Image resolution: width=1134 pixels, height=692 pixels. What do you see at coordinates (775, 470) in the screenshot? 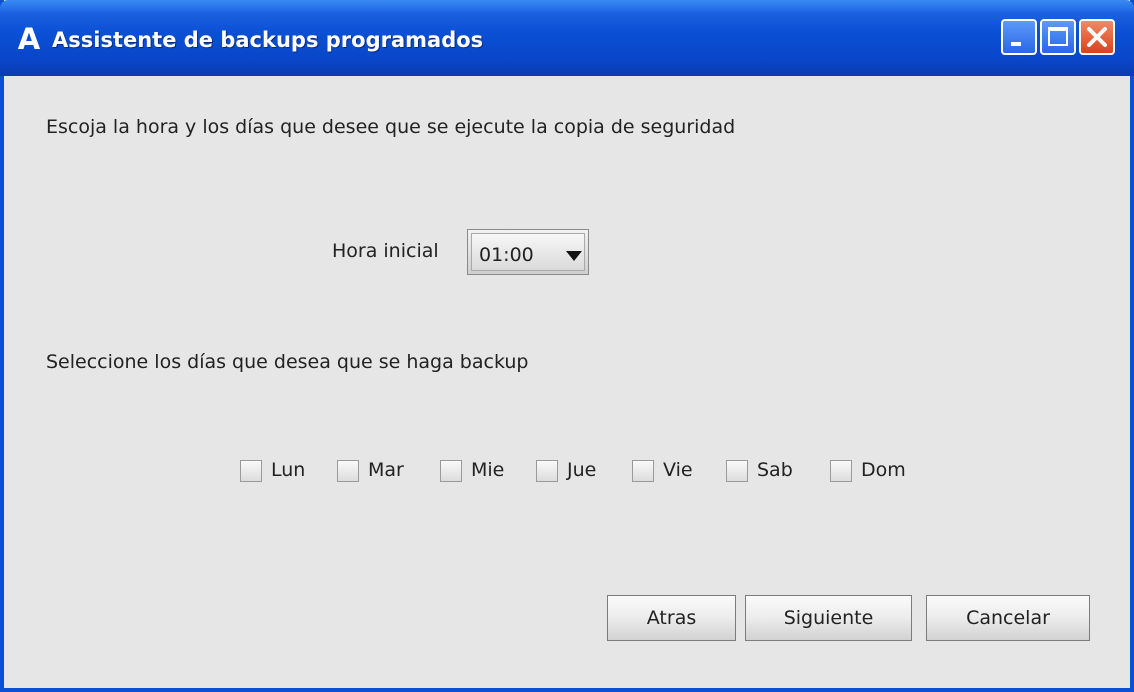
I see `day-label: Sab` at bounding box center [775, 470].